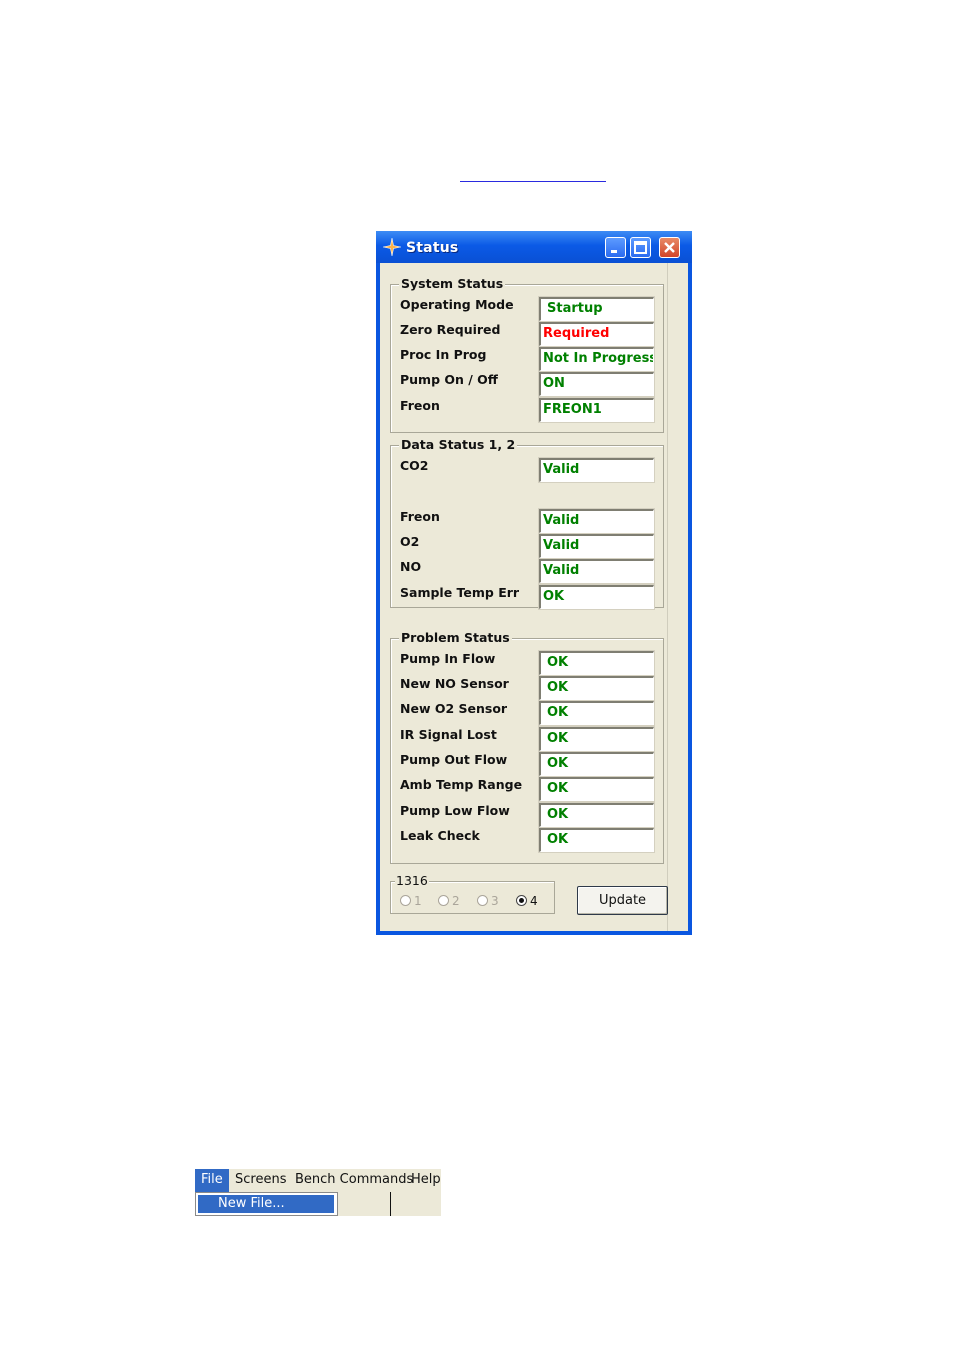  What do you see at coordinates (458, 445) in the screenshot?
I see `data-status-title: Data Status 1, 2` at bounding box center [458, 445].